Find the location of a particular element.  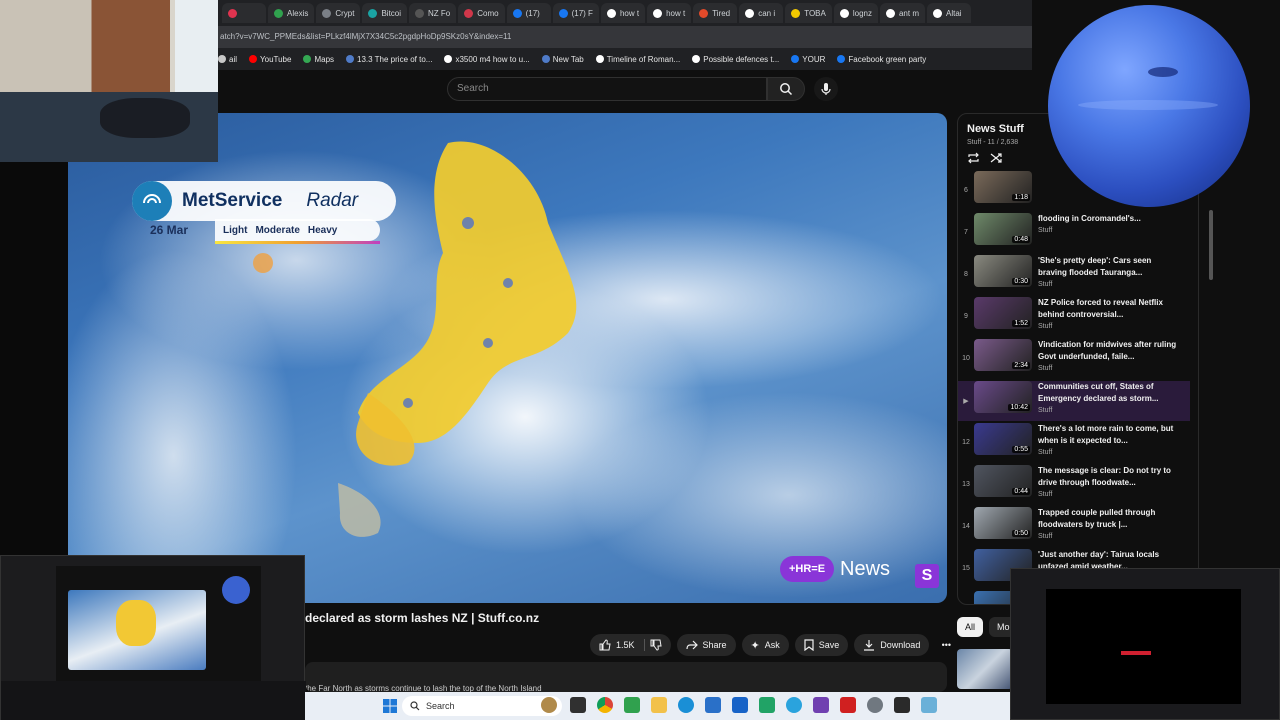

like-count: 1.5K is located at coordinates (625, 645).